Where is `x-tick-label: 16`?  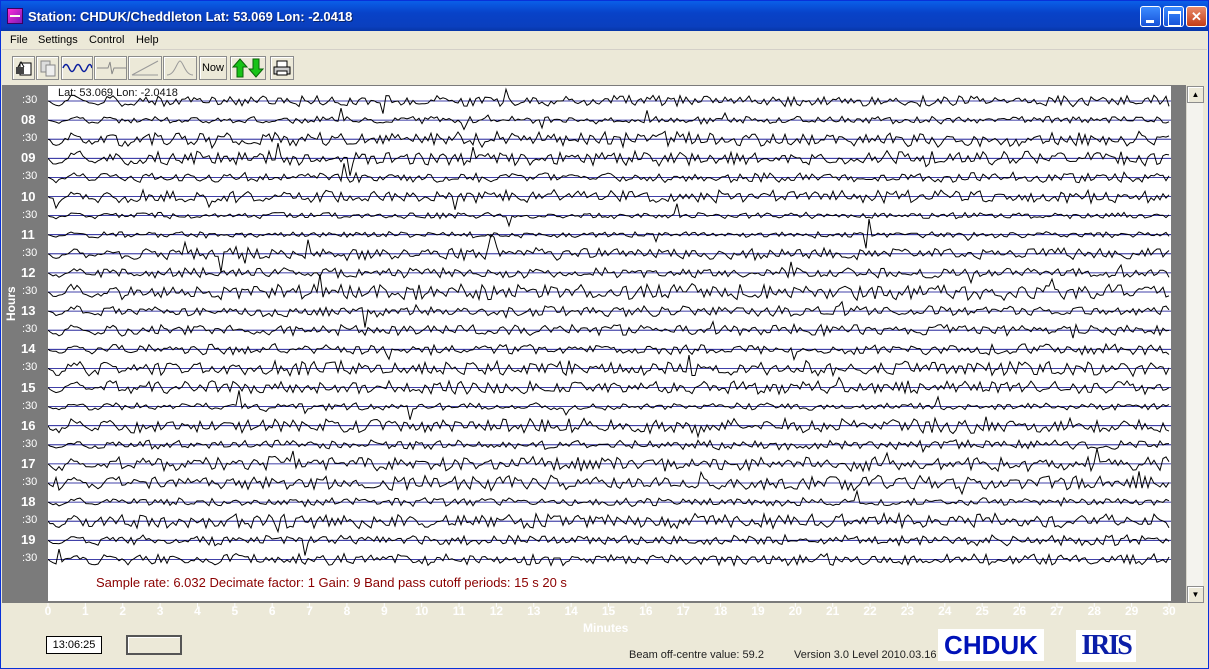
x-tick-label: 16 is located at coordinates (646, 611).